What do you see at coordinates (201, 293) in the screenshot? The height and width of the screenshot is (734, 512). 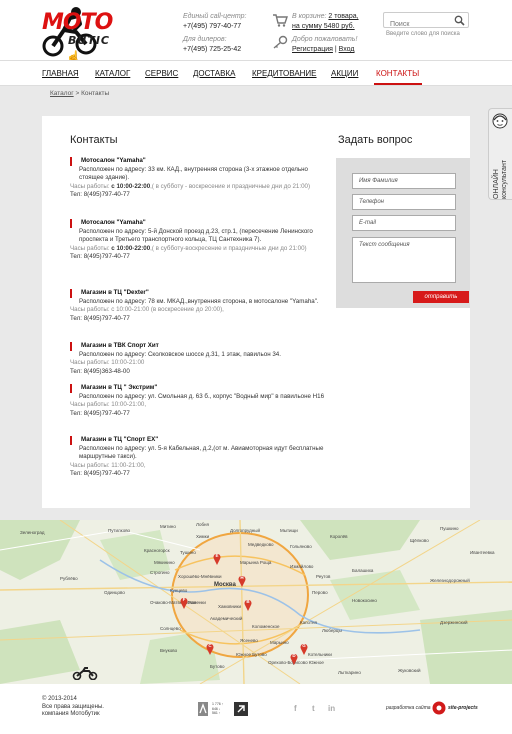 I see `store-name: Магазин в ТЦ "Dexter"` at bounding box center [201, 293].